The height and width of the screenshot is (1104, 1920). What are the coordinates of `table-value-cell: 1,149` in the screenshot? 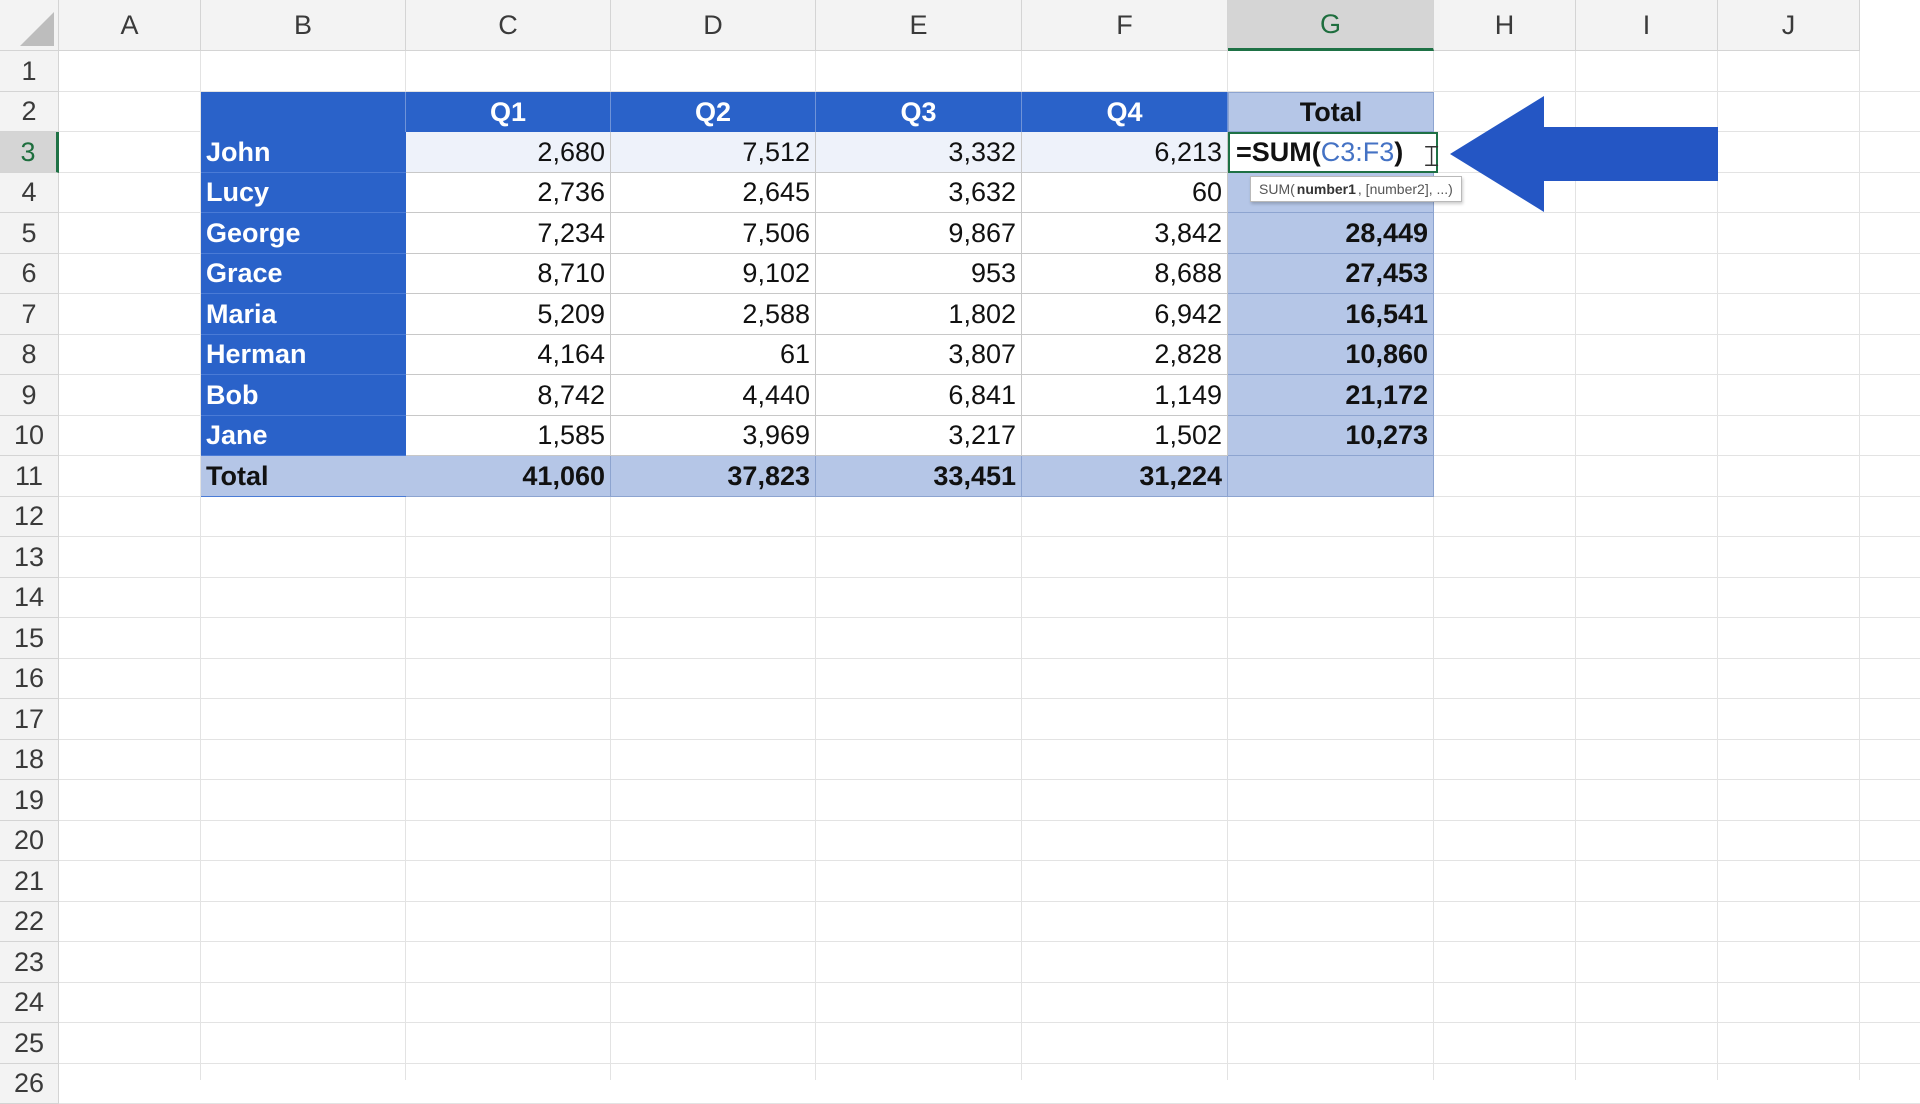 It's located at (1125, 395).